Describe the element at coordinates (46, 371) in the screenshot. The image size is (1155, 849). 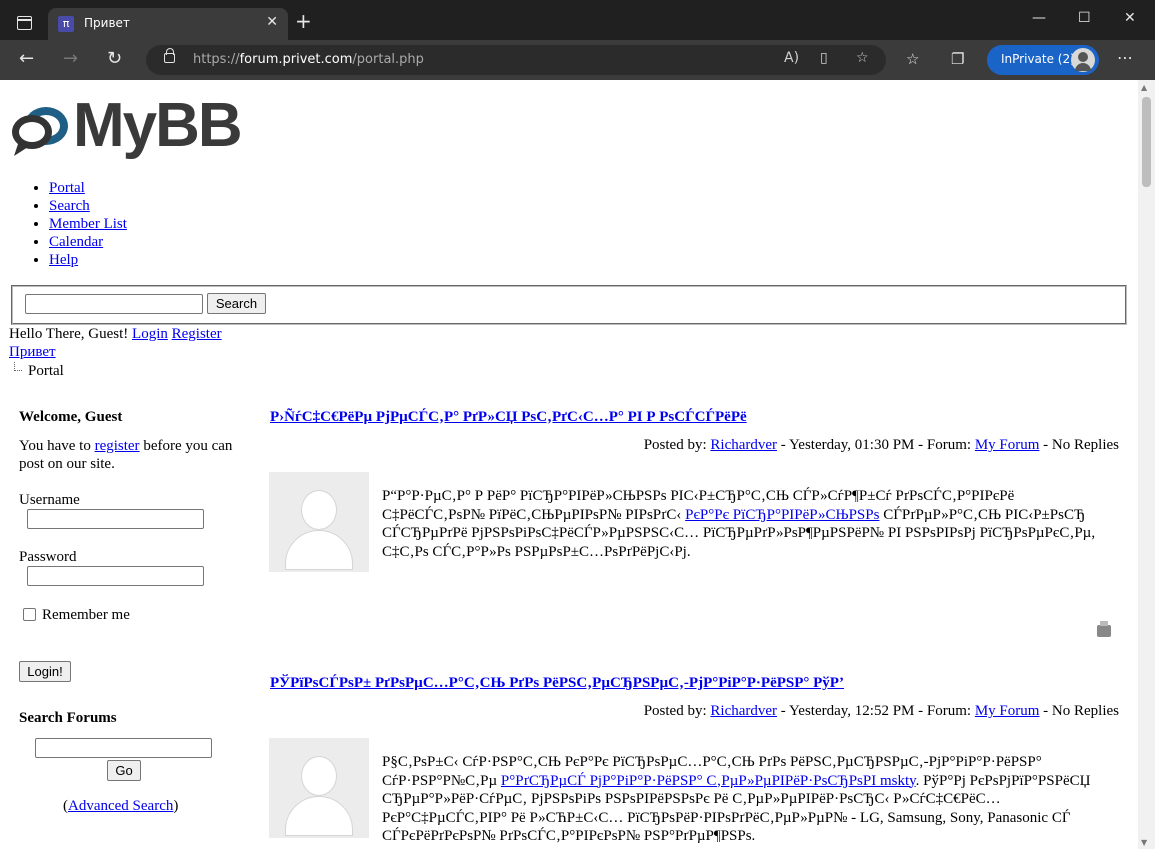
I see `breadcrumb-current: Portal` at that location.